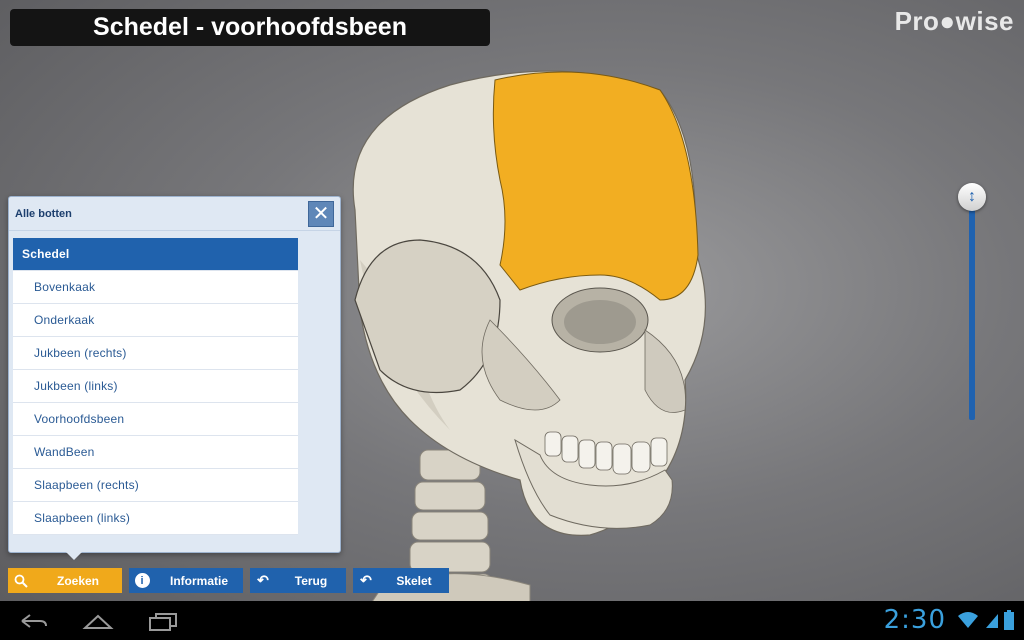 The image size is (1024, 640). What do you see at coordinates (82, 518) in the screenshot?
I see `list-item-label: Slaapbeen (links)` at bounding box center [82, 518].